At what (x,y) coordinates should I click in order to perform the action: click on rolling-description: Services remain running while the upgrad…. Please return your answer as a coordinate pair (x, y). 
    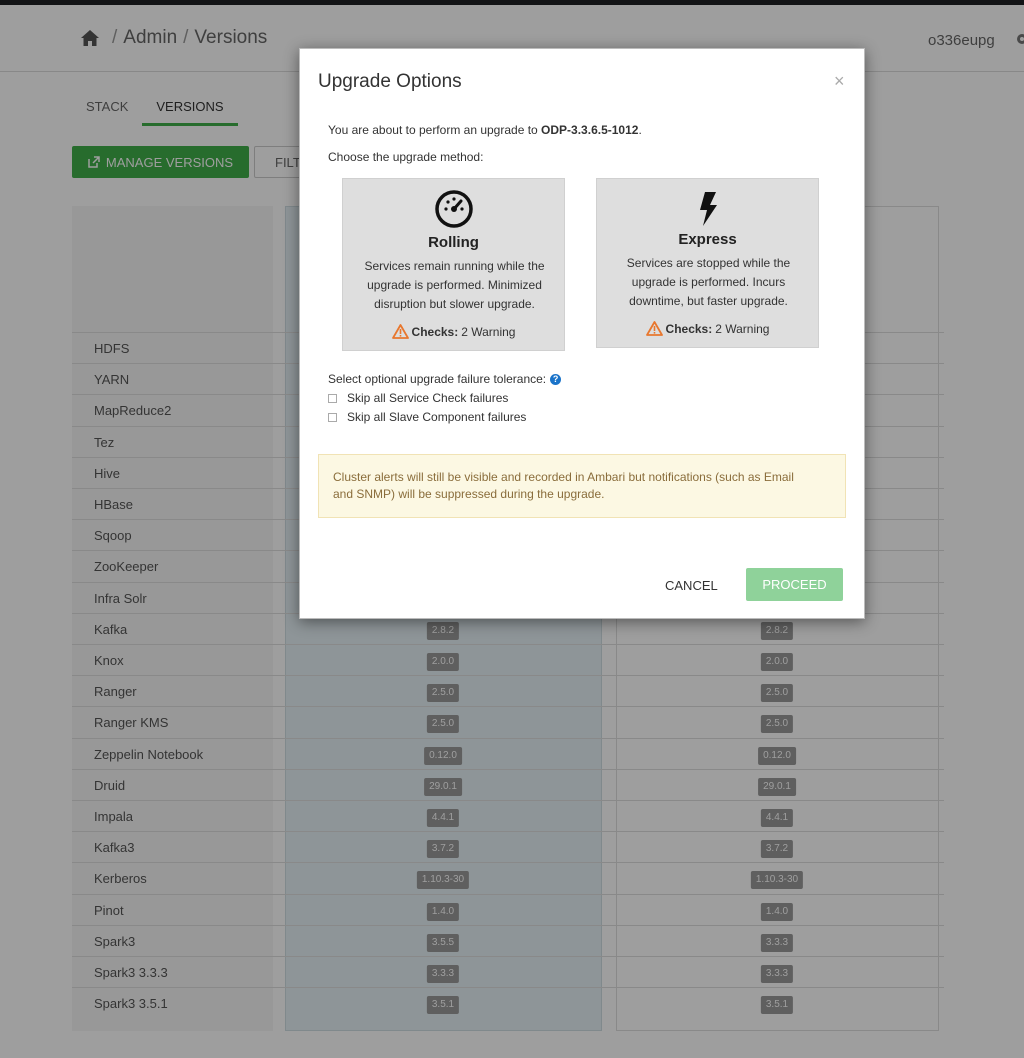
    Looking at the image, I should click on (454, 285).